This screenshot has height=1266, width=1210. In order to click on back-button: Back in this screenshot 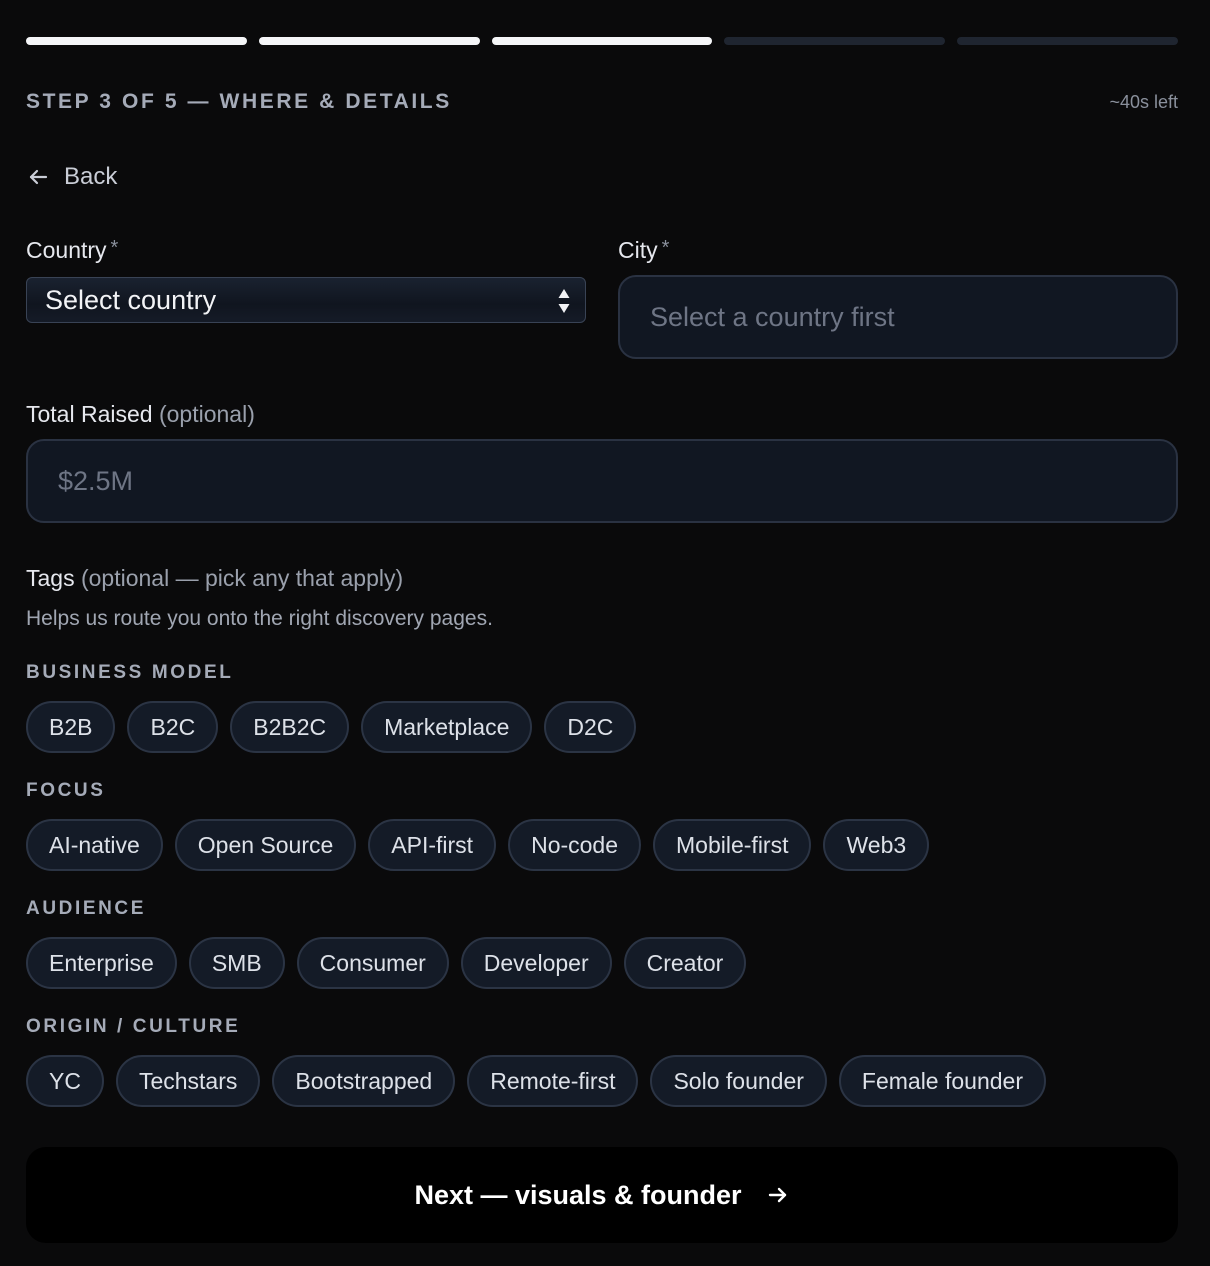, I will do `click(71, 177)`.